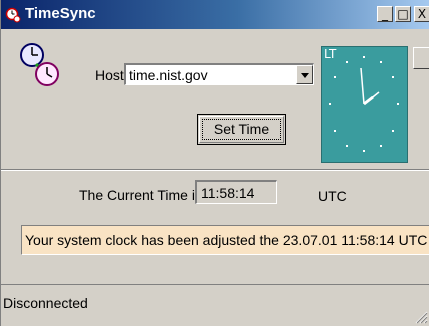 This screenshot has width=429, height=326. I want to click on dropdown-arrow-icon, so click(304, 74).